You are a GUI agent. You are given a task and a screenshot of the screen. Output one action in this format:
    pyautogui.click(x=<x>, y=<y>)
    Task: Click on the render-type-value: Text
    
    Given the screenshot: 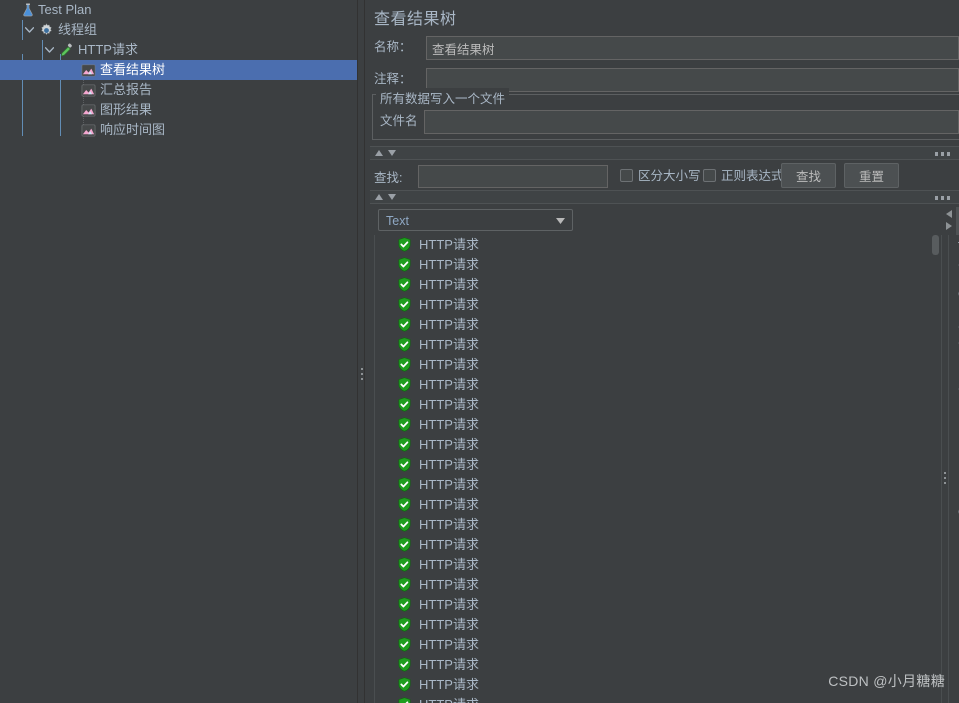 What is the action you would take?
    pyautogui.click(x=397, y=221)
    